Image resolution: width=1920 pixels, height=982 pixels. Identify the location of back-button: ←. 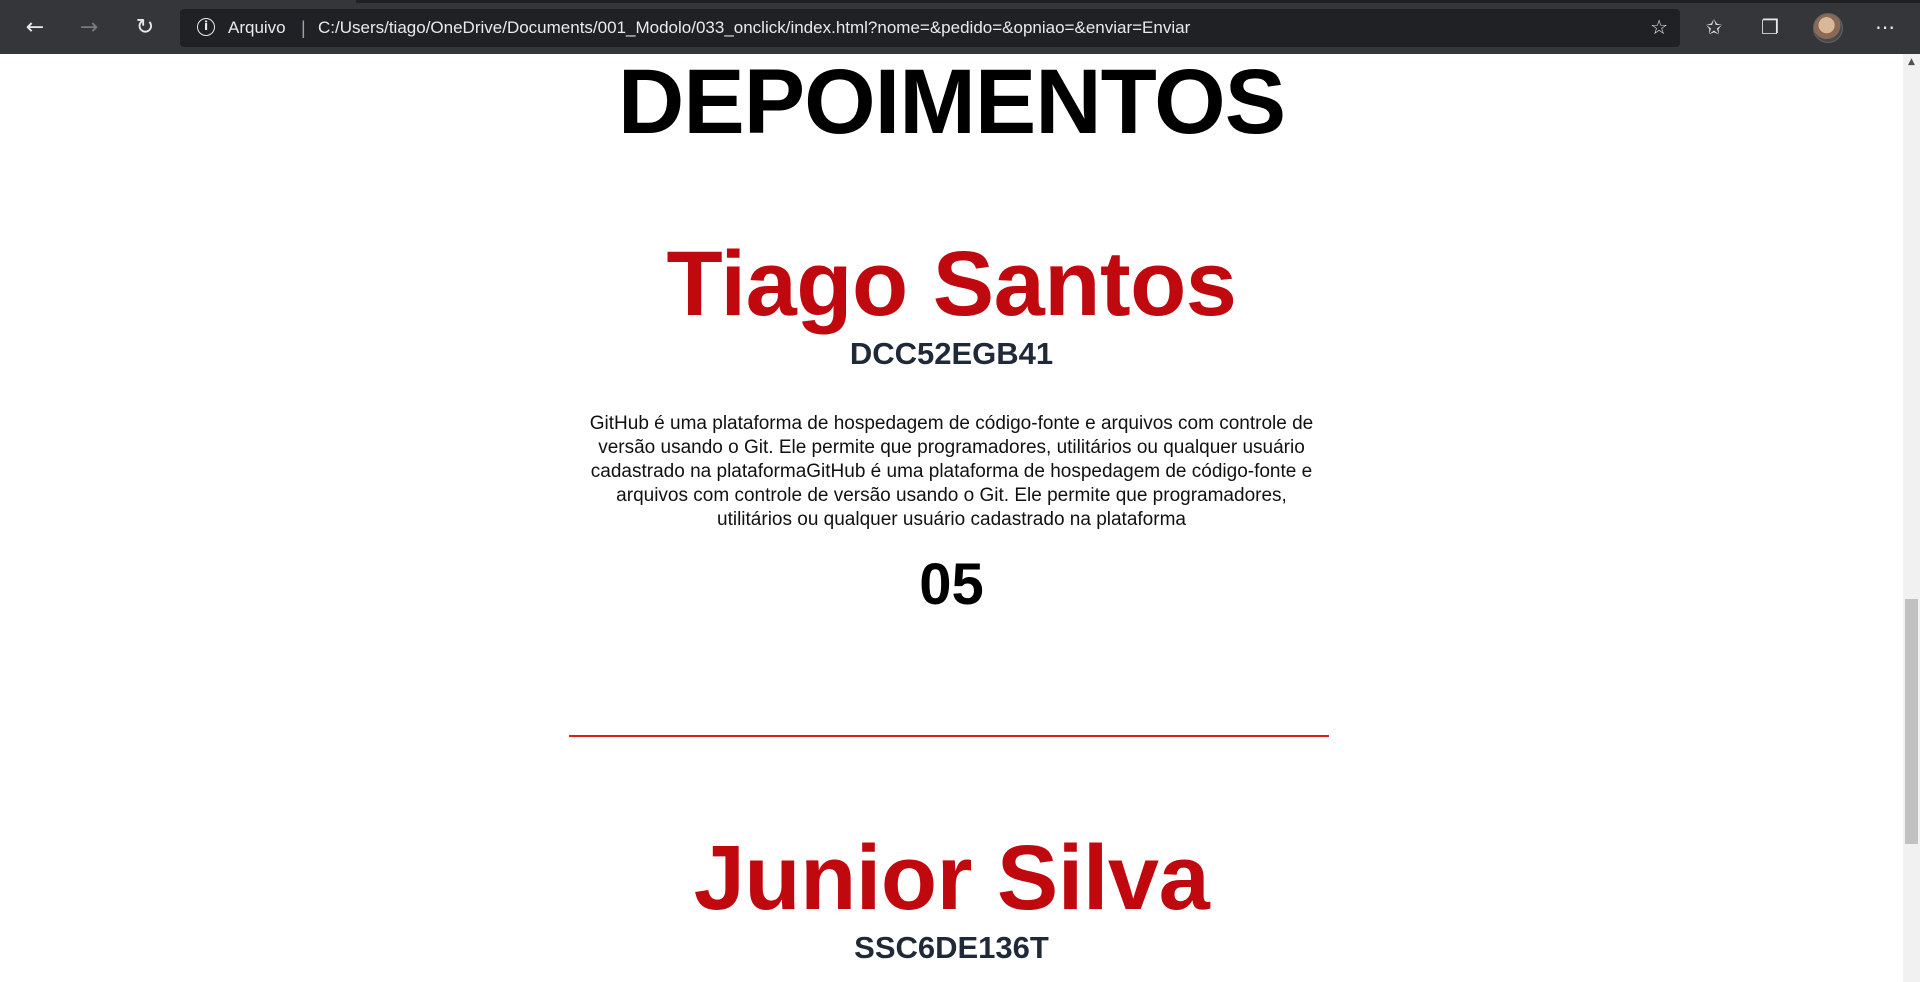
(35, 27).